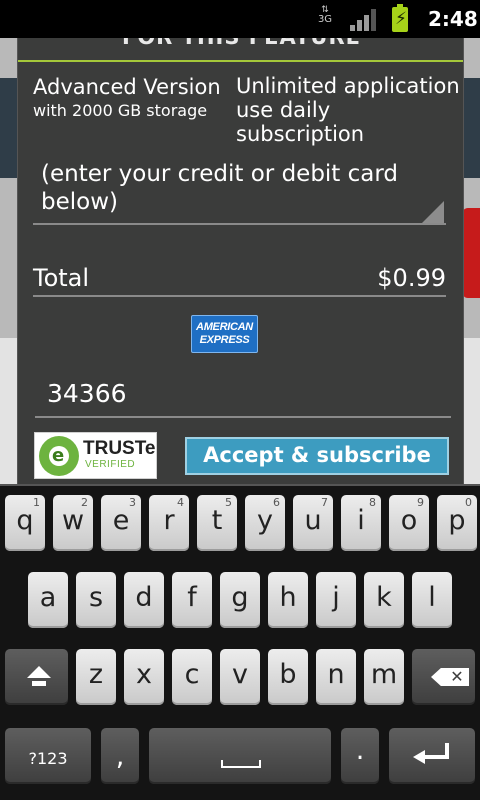 This screenshot has height=800, width=480. What do you see at coordinates (239, 191) in the screenshot?
I see `card-type-spinner: (enter your credit or debit card below)` at bounding box center [239, 191].